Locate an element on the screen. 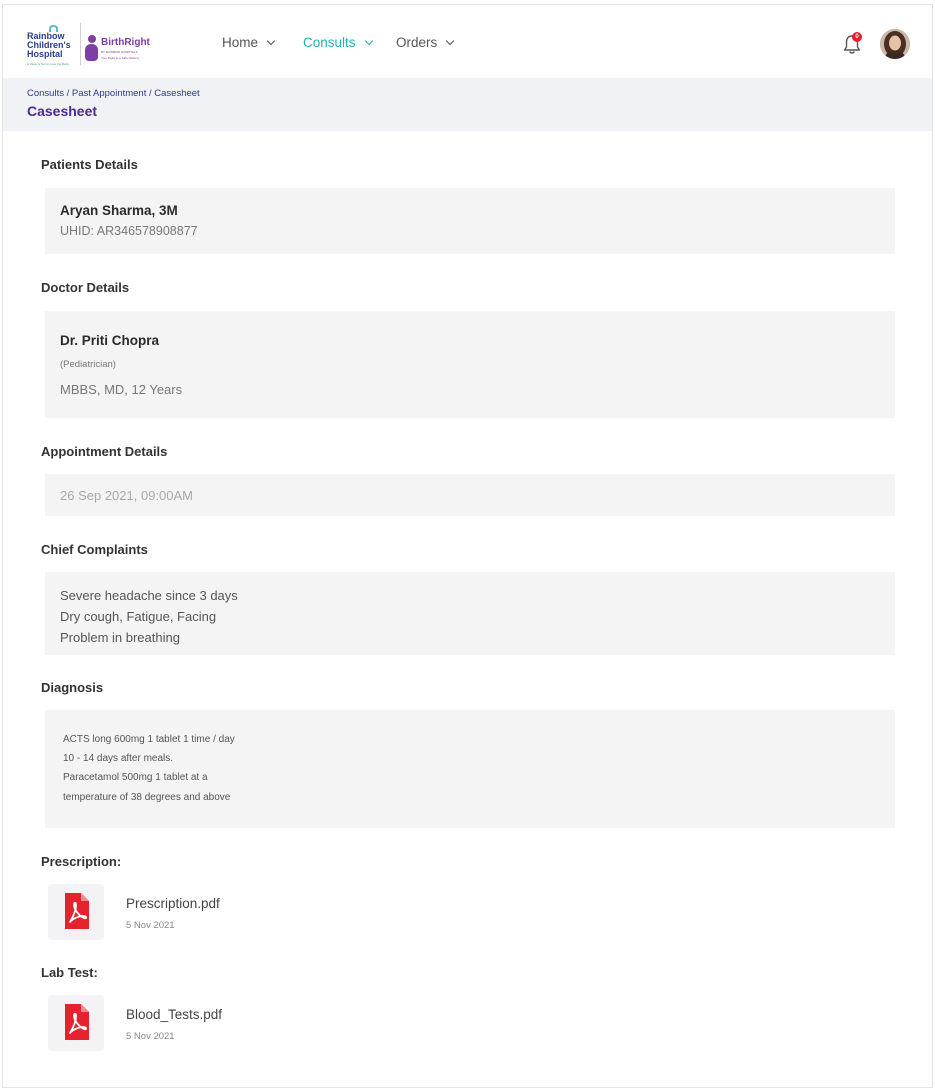  doctor-qualification: MBBS, MD, 12 Years is located at coordinates (121, 389).